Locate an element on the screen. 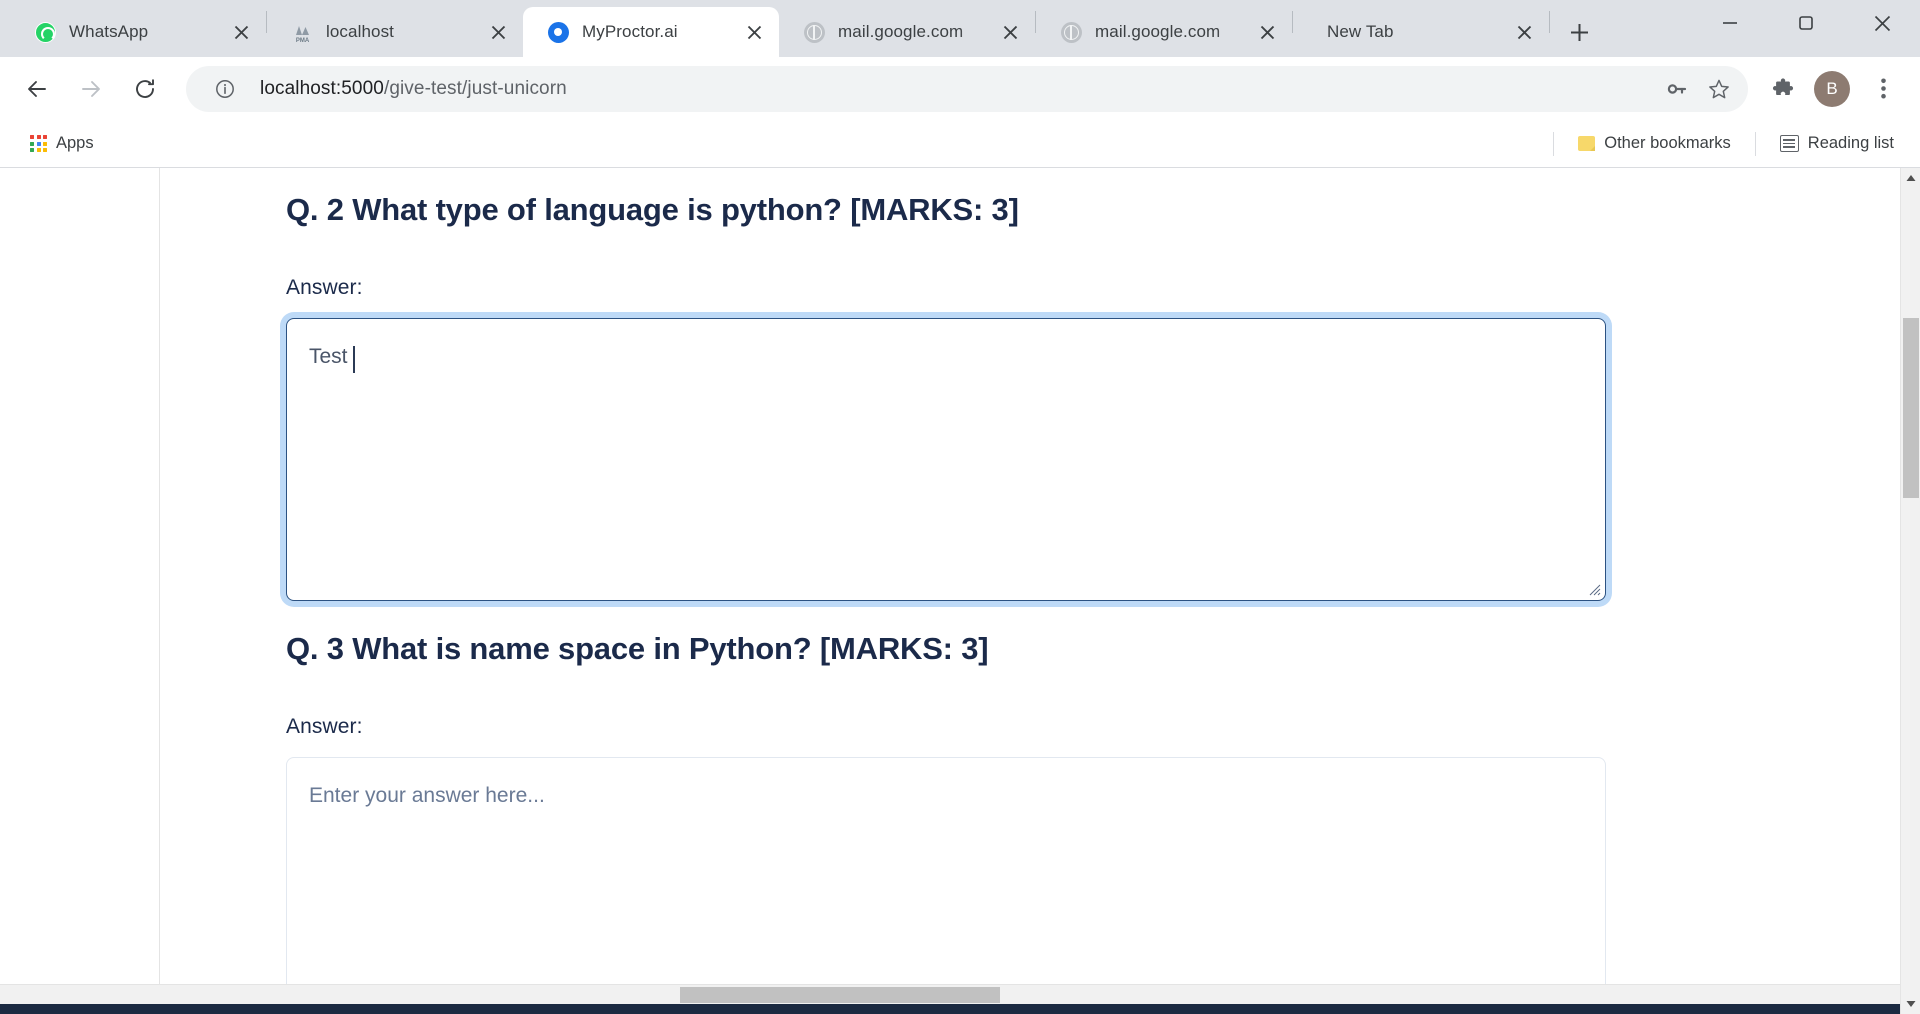 Image resolution: width=1920 pixels, height=1014 pixels. tab-new-tab: New Tab is located at coordinates (1421, 32).